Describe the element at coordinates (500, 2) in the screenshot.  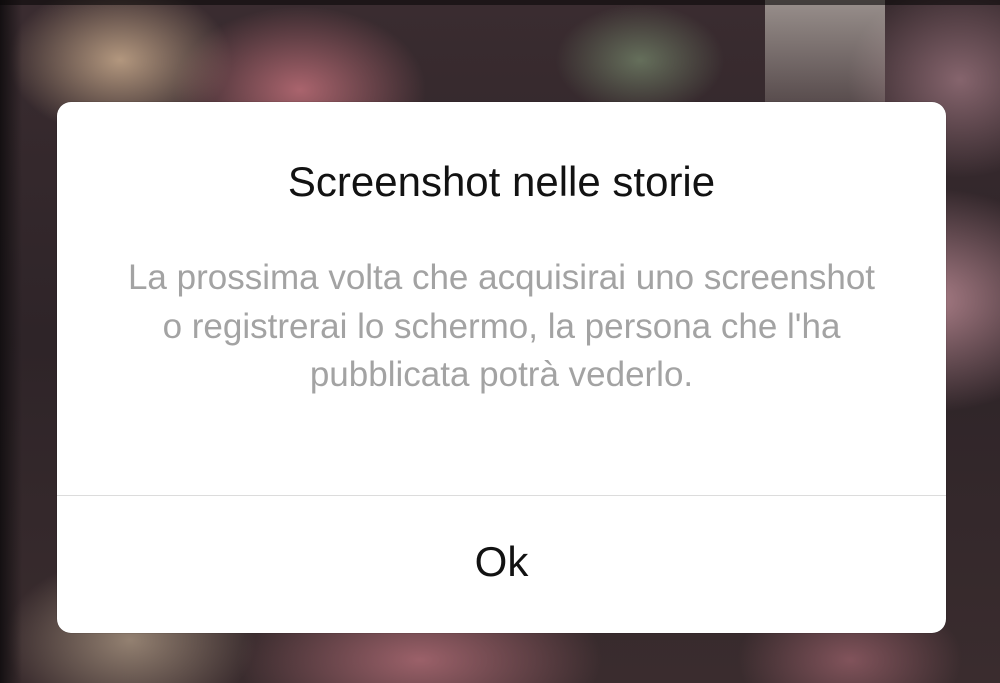
I see `background-top-edge` at that location.